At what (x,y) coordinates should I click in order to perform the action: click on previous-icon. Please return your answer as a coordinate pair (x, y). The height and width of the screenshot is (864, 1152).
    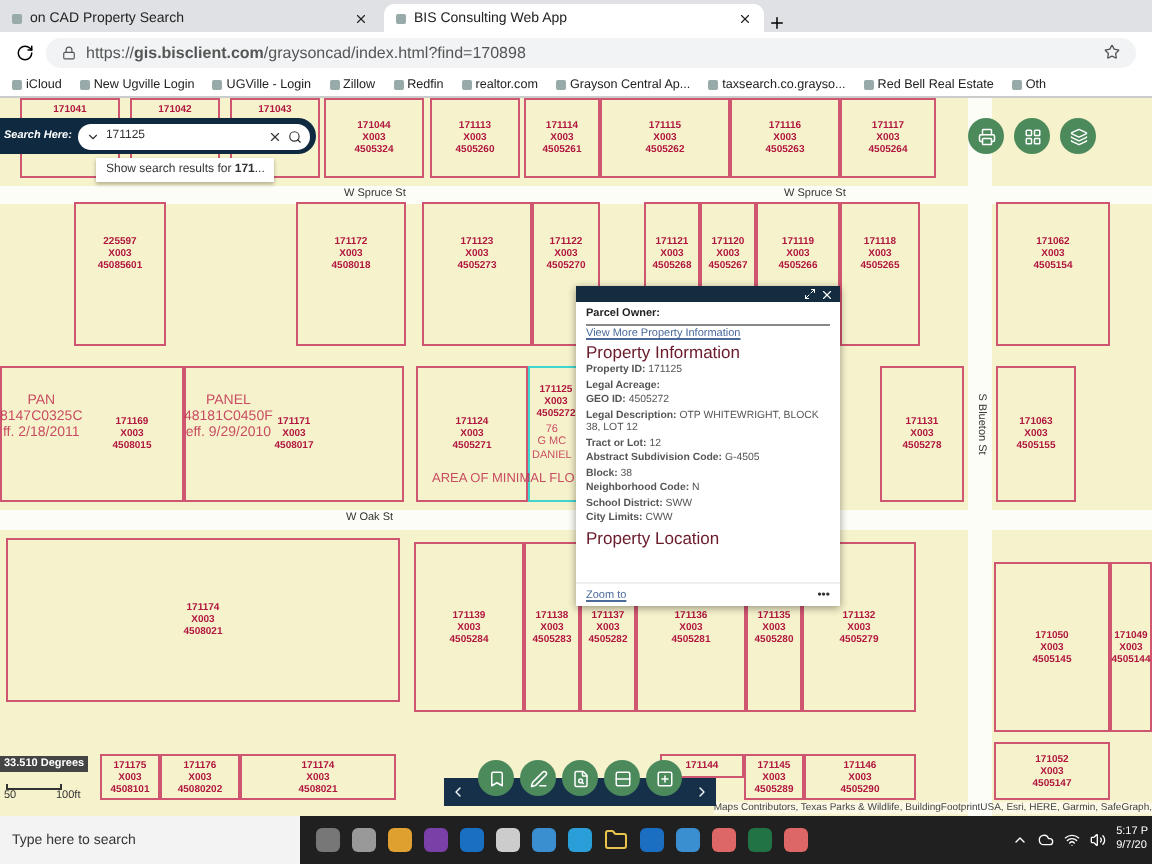
    Looking at the image, I should click on (458, 792).